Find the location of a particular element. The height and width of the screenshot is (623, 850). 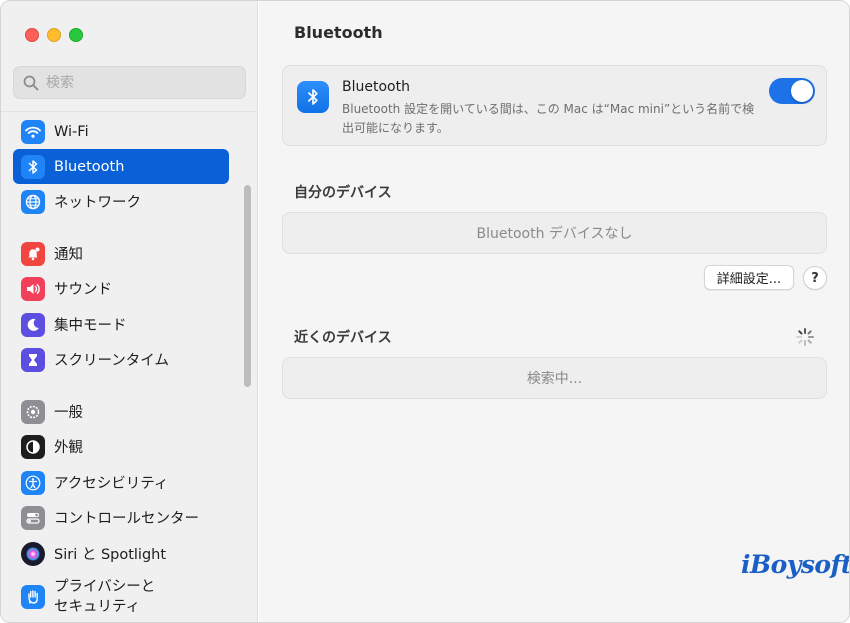

toggle-knob is located at coordinates (802, 91).